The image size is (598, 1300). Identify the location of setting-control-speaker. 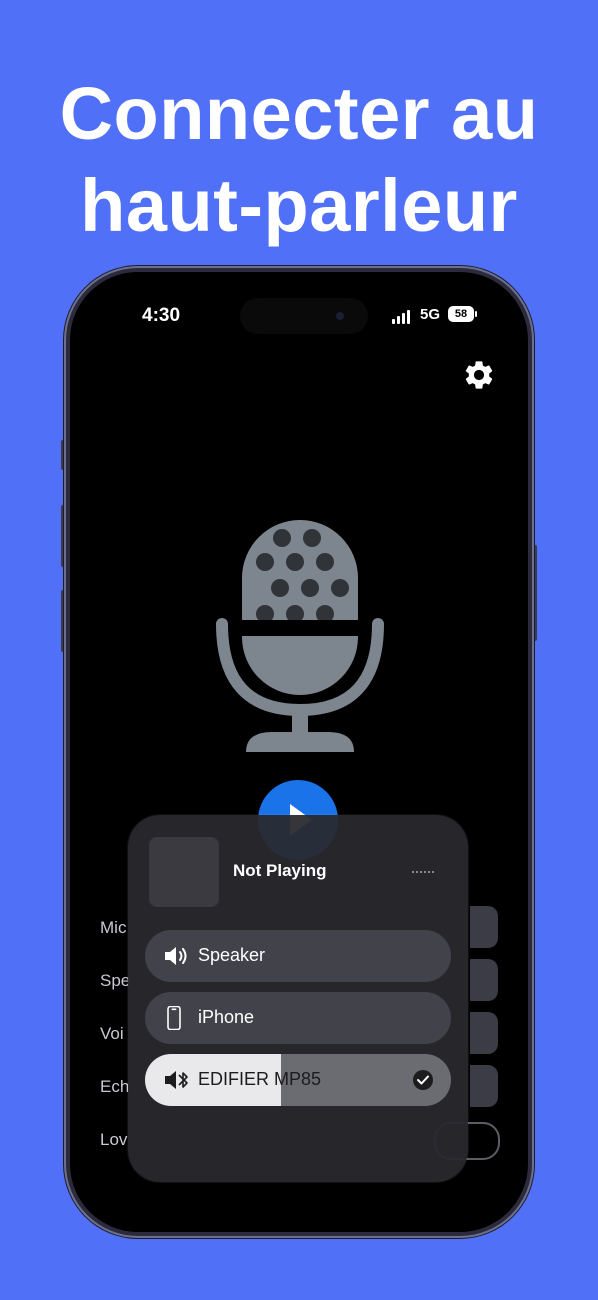
(484, 980).